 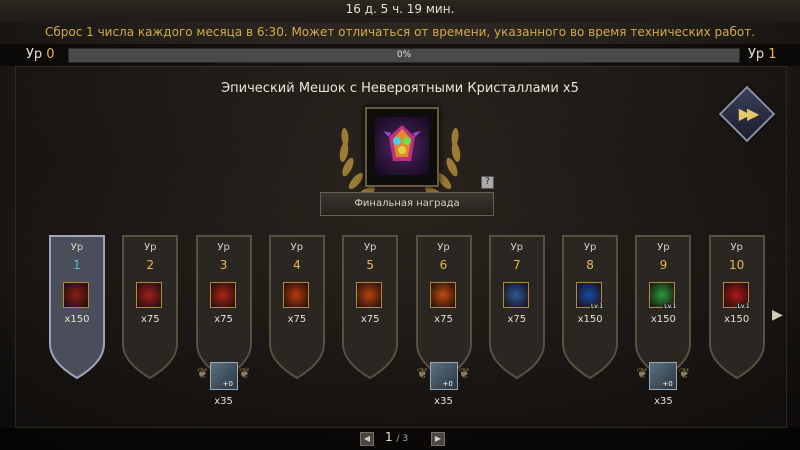 I want to click on progress-percent: 0%, so click(x=404, y=55).